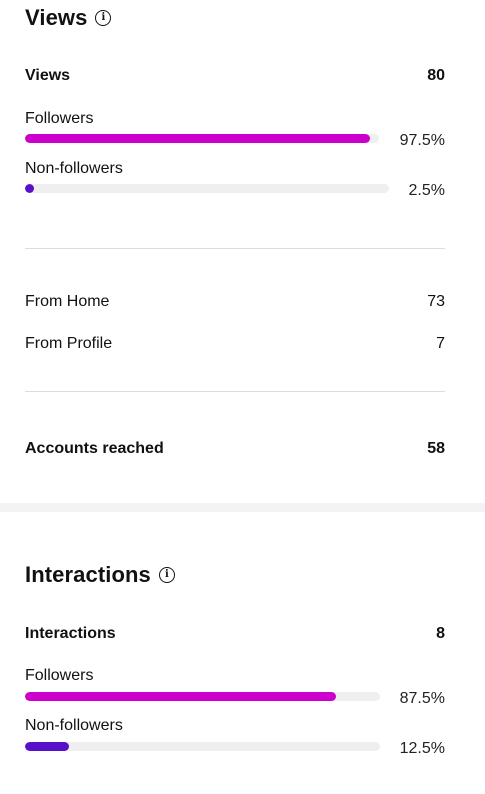  Describe the element at coordinates (242, 507) in the screenshot. I see `section-separator` at that location.